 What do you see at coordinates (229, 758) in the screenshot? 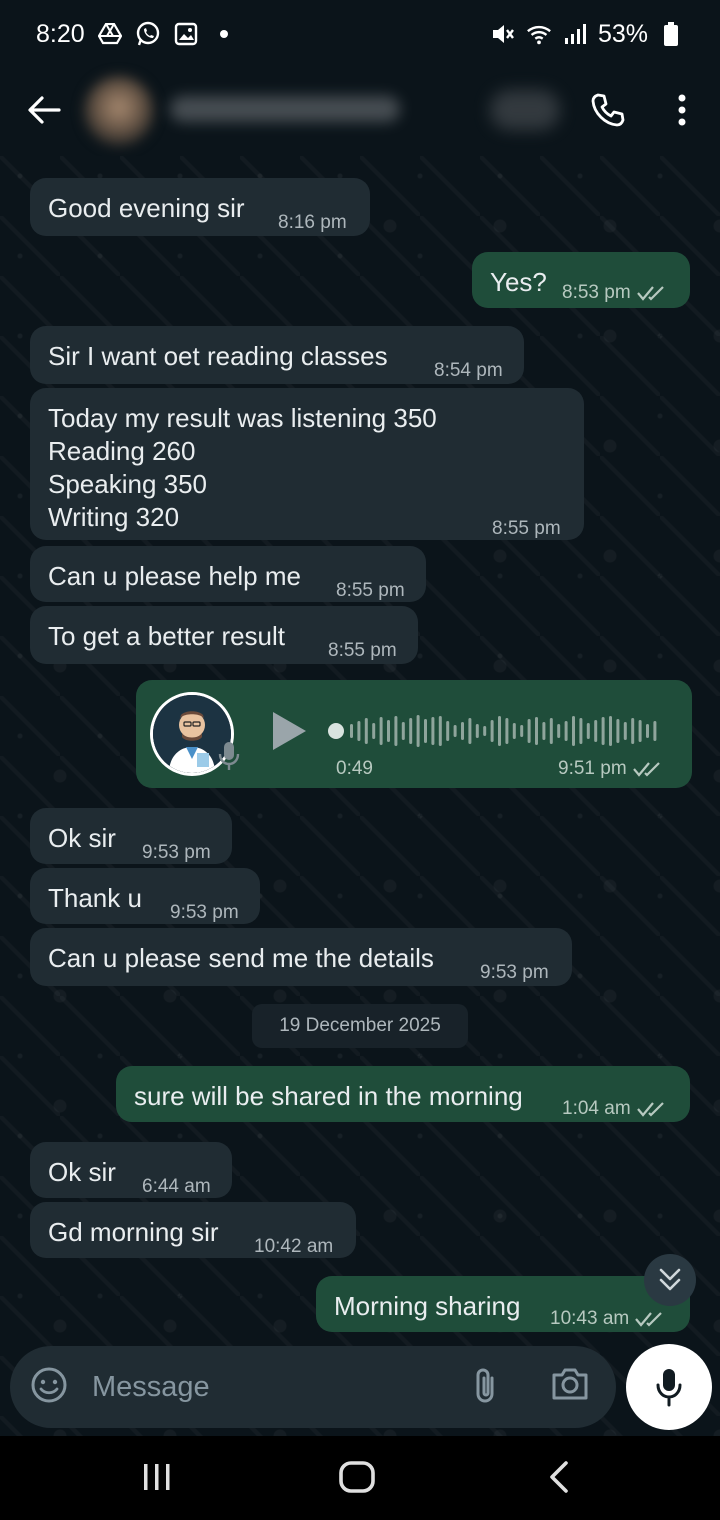
I see `mic-badge-icon` at bounding box center [229, 758].